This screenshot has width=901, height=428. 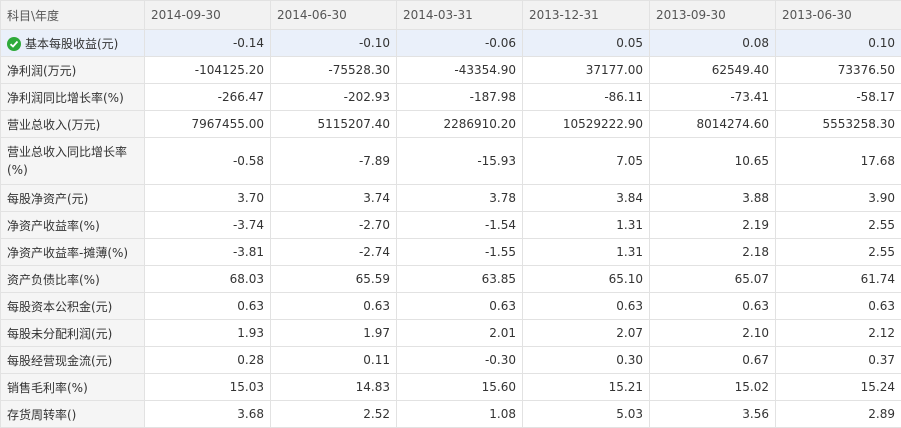 What do you see at coordinates (73, 124) in the screenshot?
I see `row-label: 营业总收入(万元)` at bounding box center [73, 124].